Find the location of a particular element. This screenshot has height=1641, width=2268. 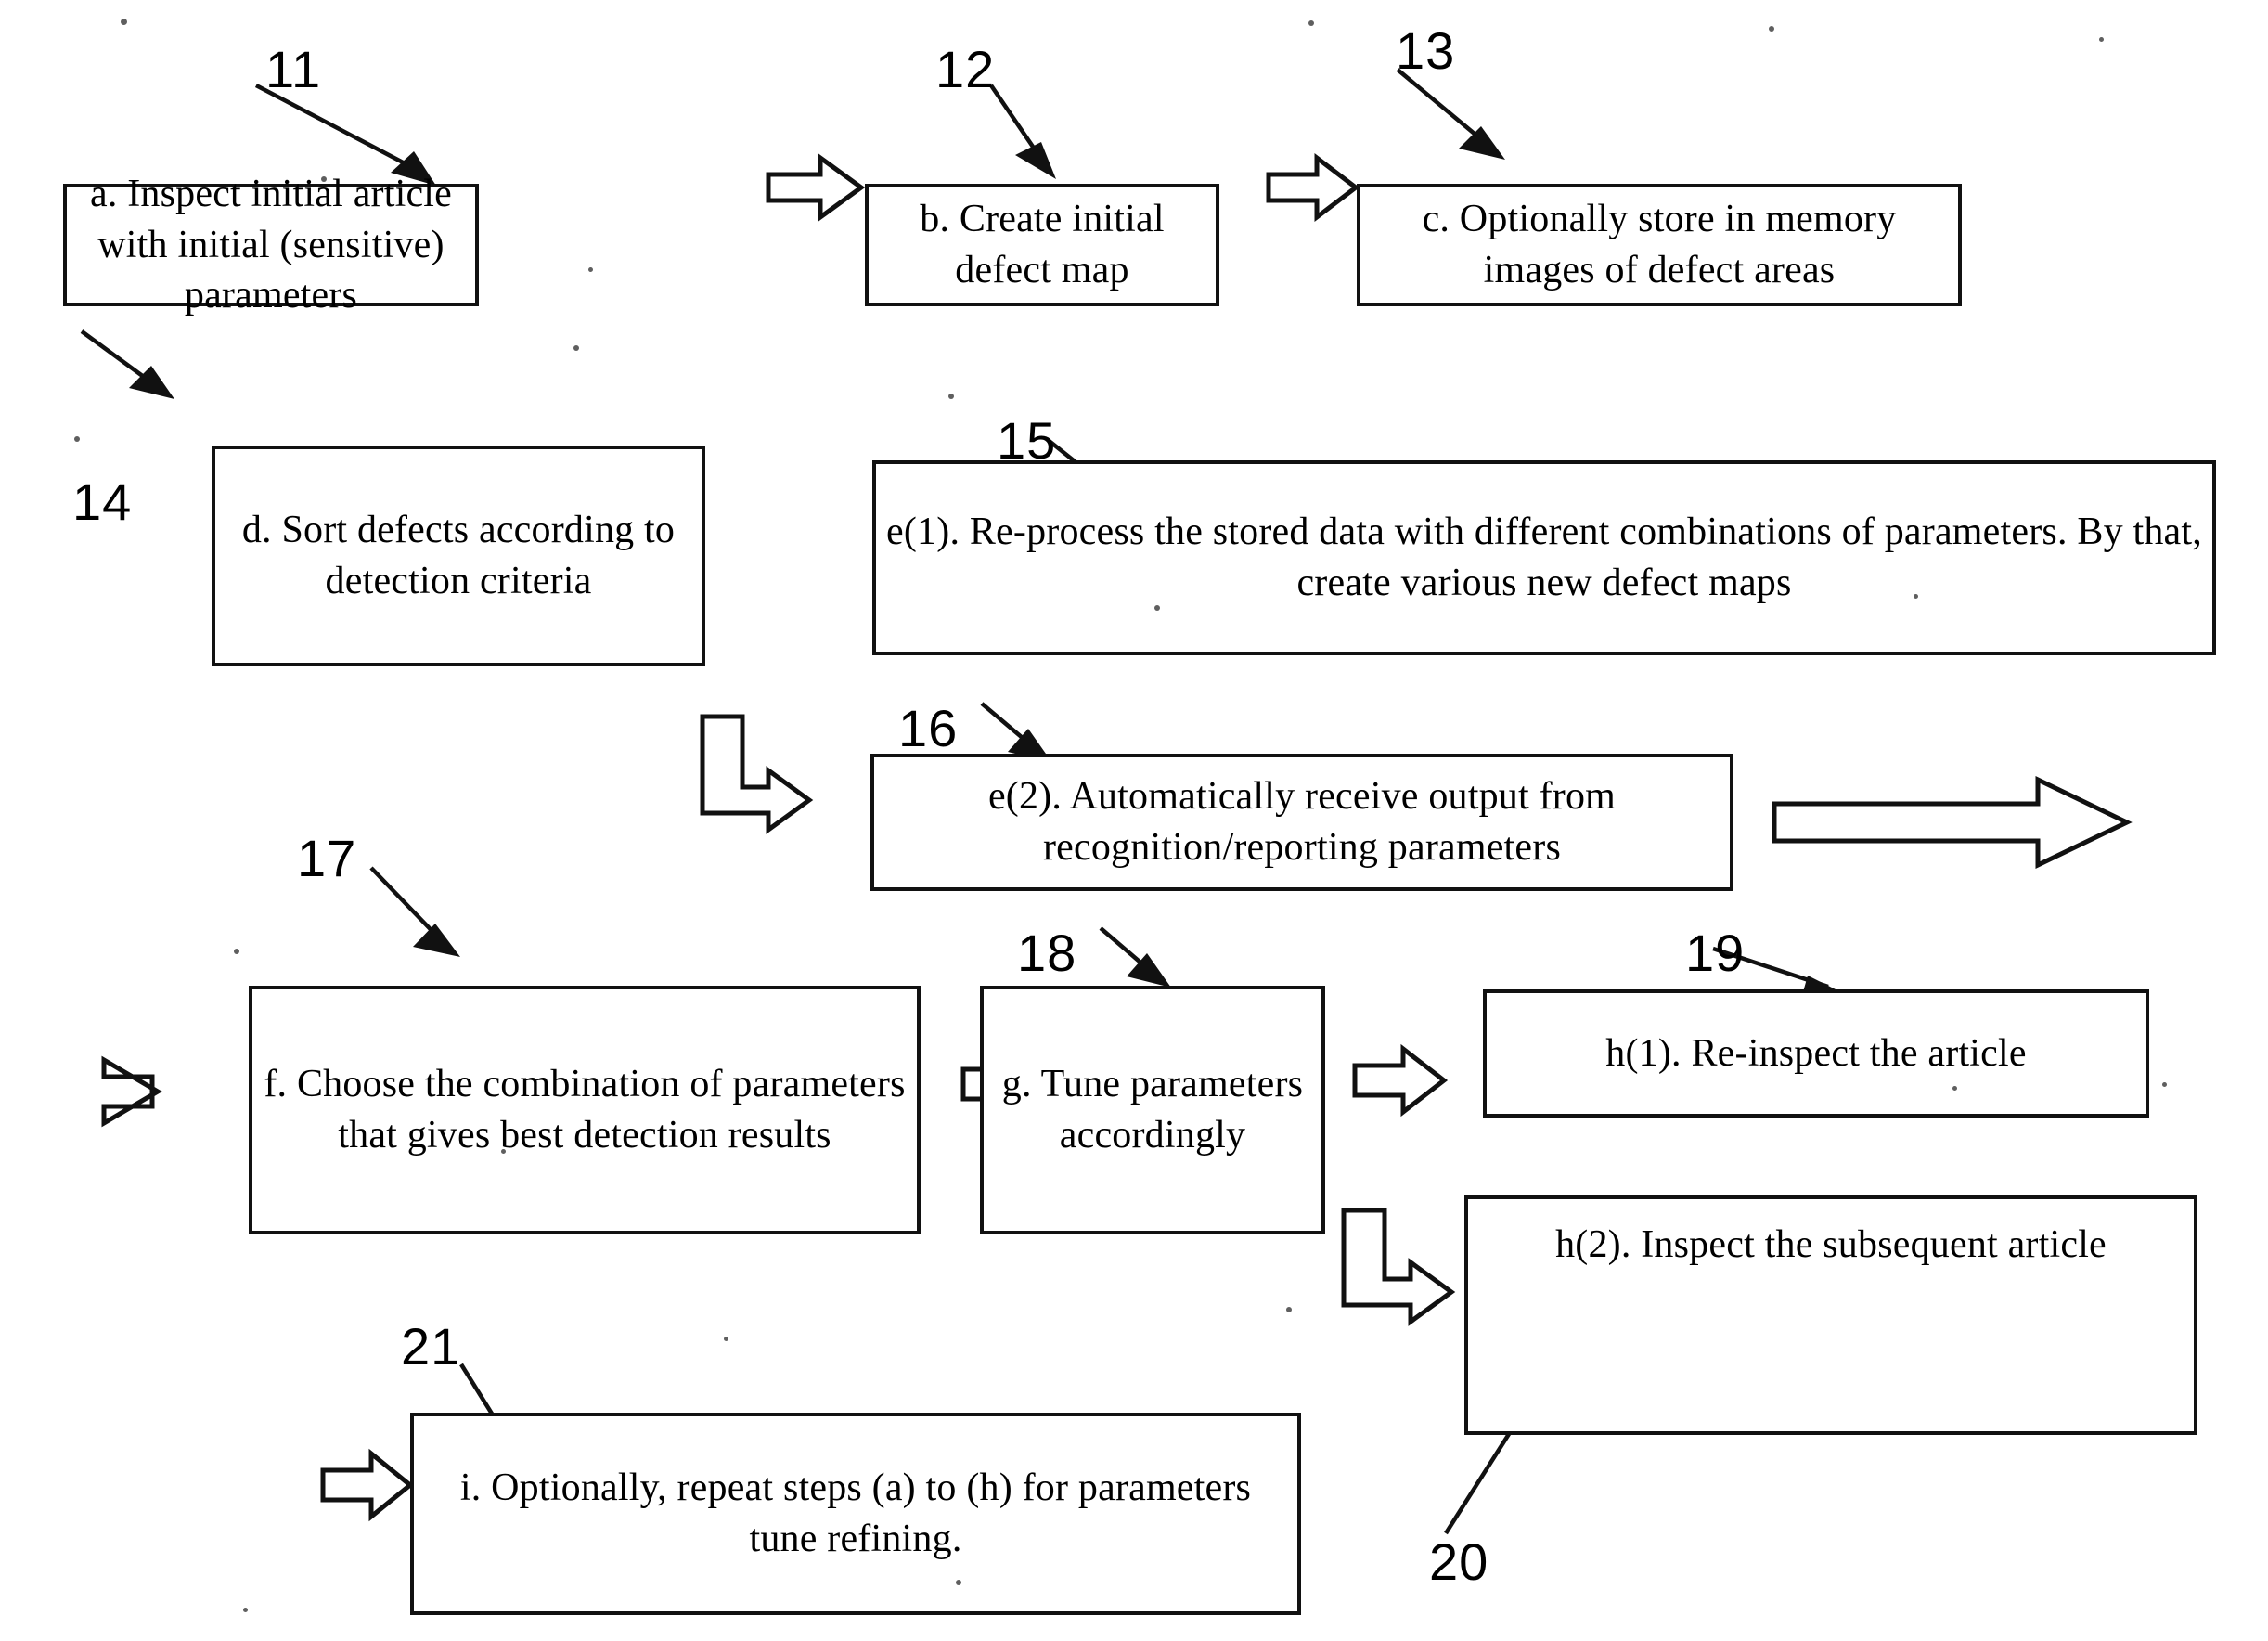

process-box-b-label: b. Create initial defect map is located at coordinates (1042, 244).